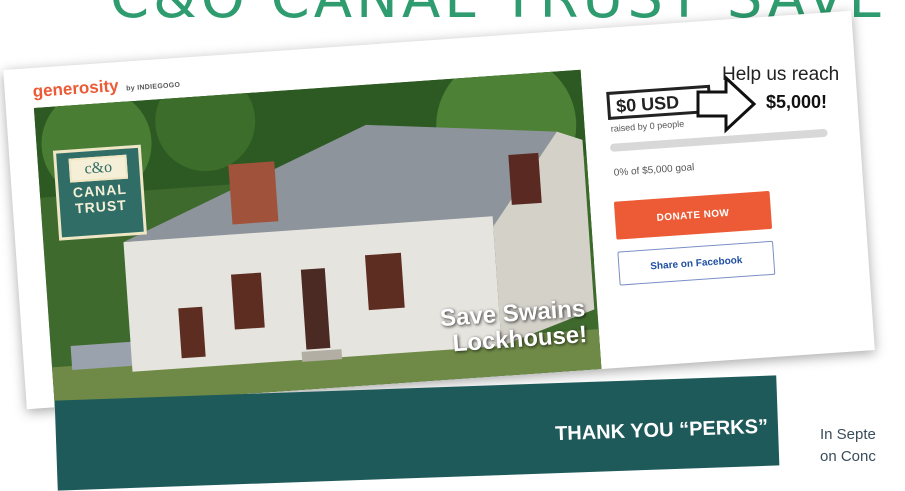  What do you see at coordinates (75, 88) in the screenshot?
I see `brand-logo: generosity` at bounding box center [75, 88].